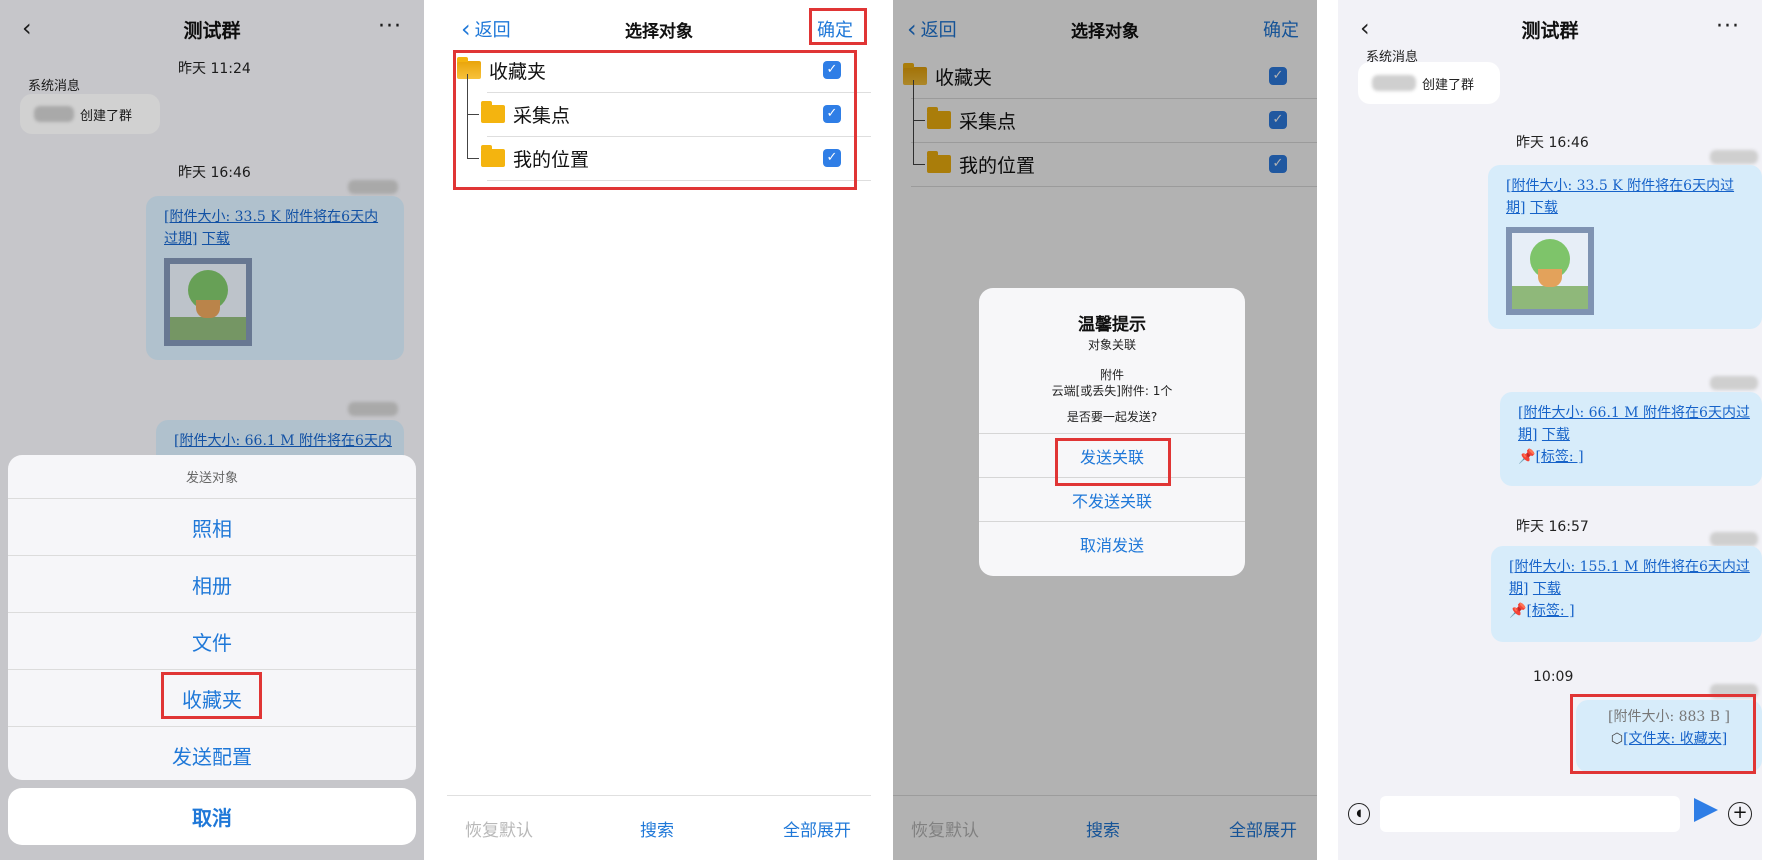  Describe the element at coordinates (1706, 810) in the screenshot. I see `send-icon` at that location.